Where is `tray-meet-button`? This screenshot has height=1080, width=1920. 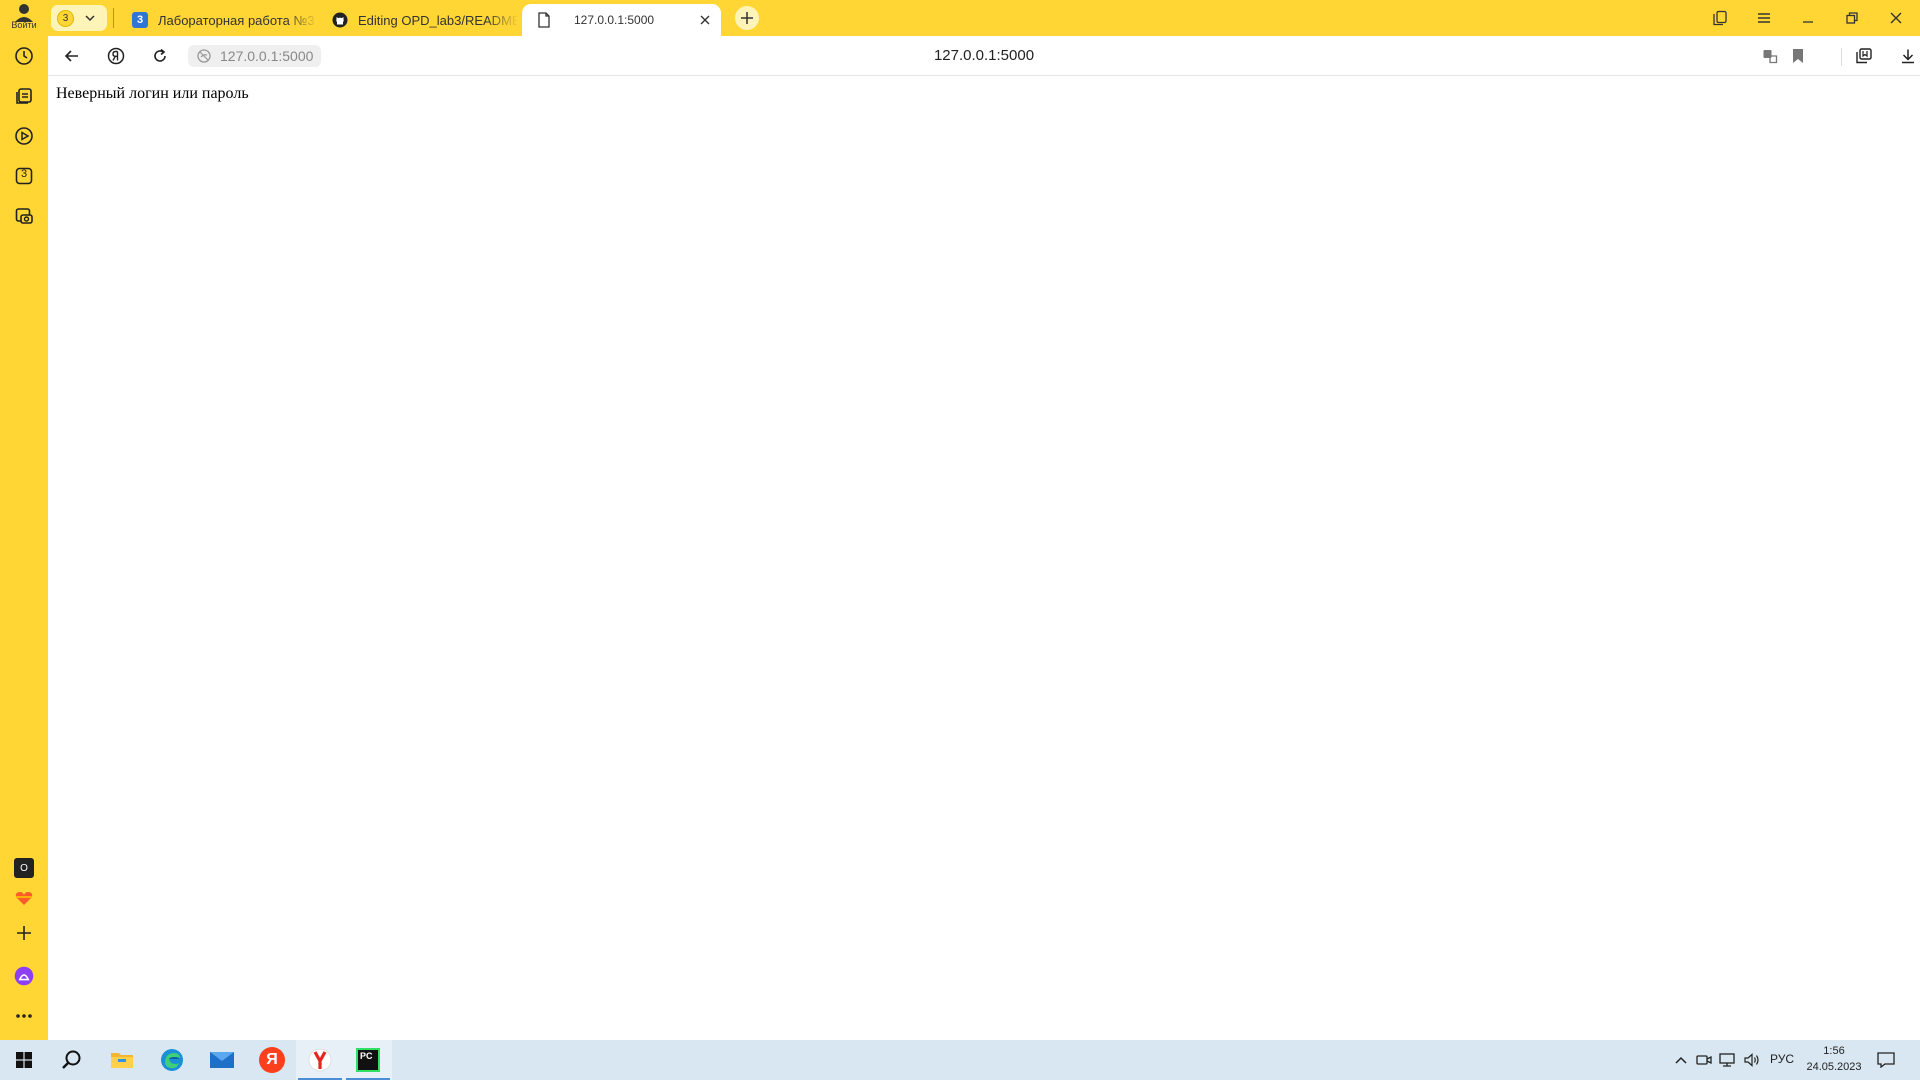 tray-meet-button is located at coordinates (1704, 1060).